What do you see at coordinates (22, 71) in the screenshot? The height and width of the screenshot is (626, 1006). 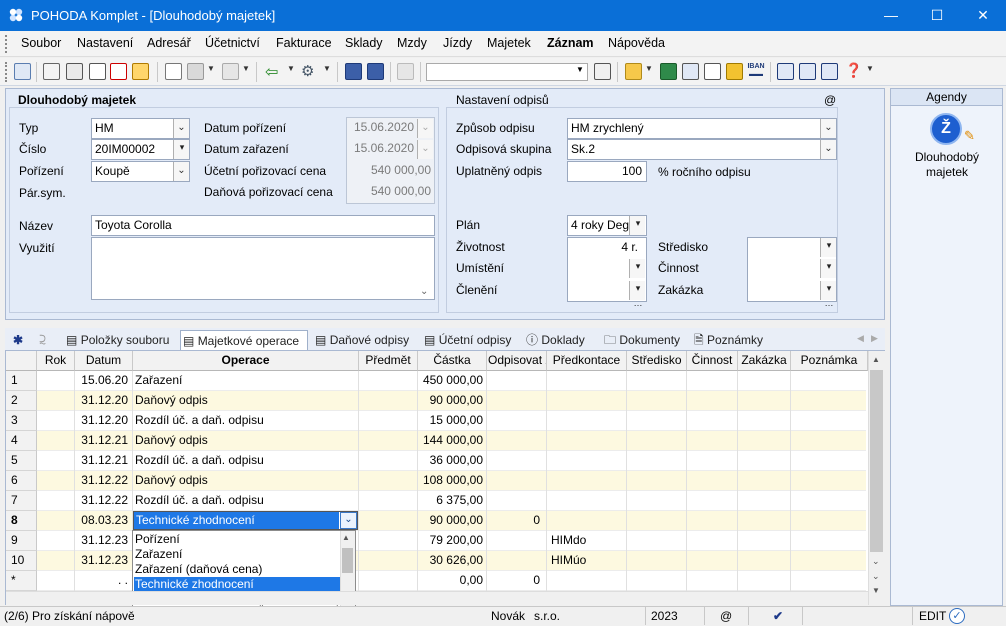 I see `agenda-panel-icon` at bounding box center [22, 71].